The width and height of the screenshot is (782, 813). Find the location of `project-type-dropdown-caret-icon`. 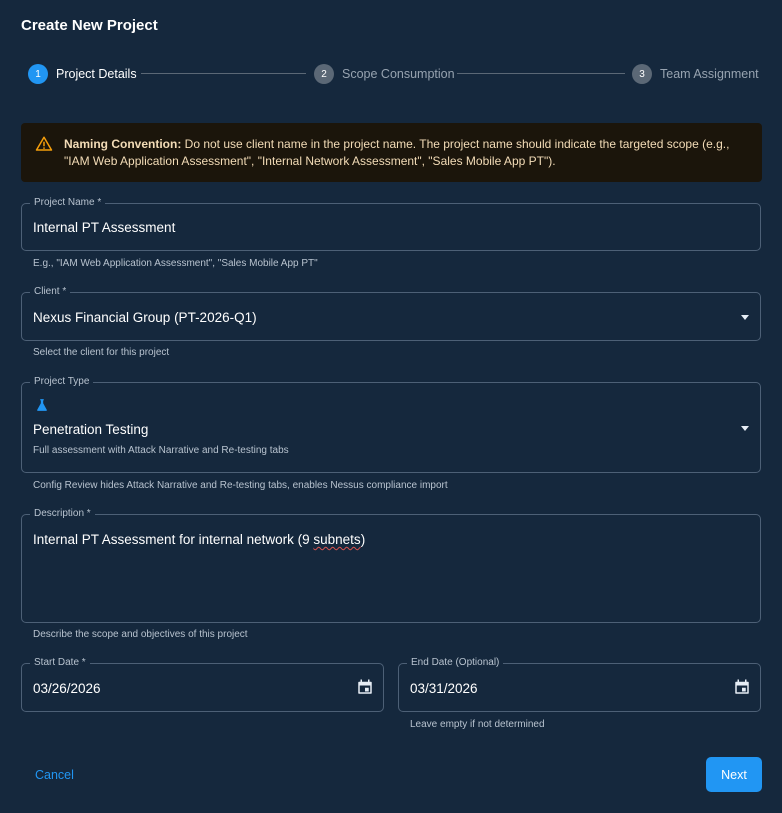

project-type-dropdown-caret-icon is located at coordinates (745, 428).